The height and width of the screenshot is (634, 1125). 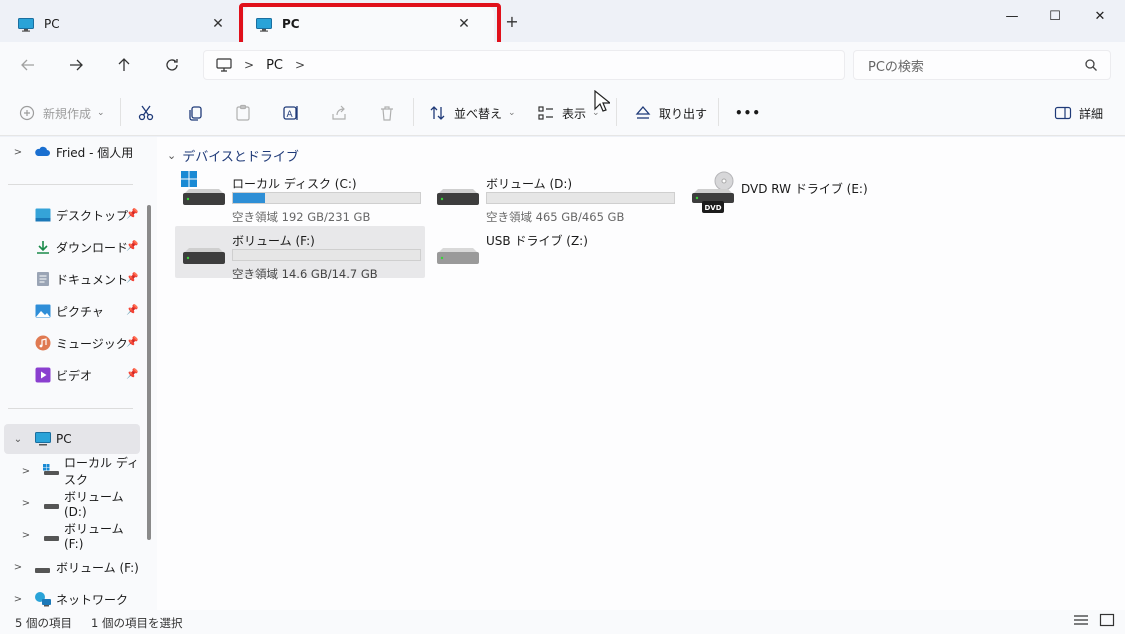 I want to click on drive-d: ボリューム (D:) 空き領域 465 GB/465 GB, so click(x=554, y=196).